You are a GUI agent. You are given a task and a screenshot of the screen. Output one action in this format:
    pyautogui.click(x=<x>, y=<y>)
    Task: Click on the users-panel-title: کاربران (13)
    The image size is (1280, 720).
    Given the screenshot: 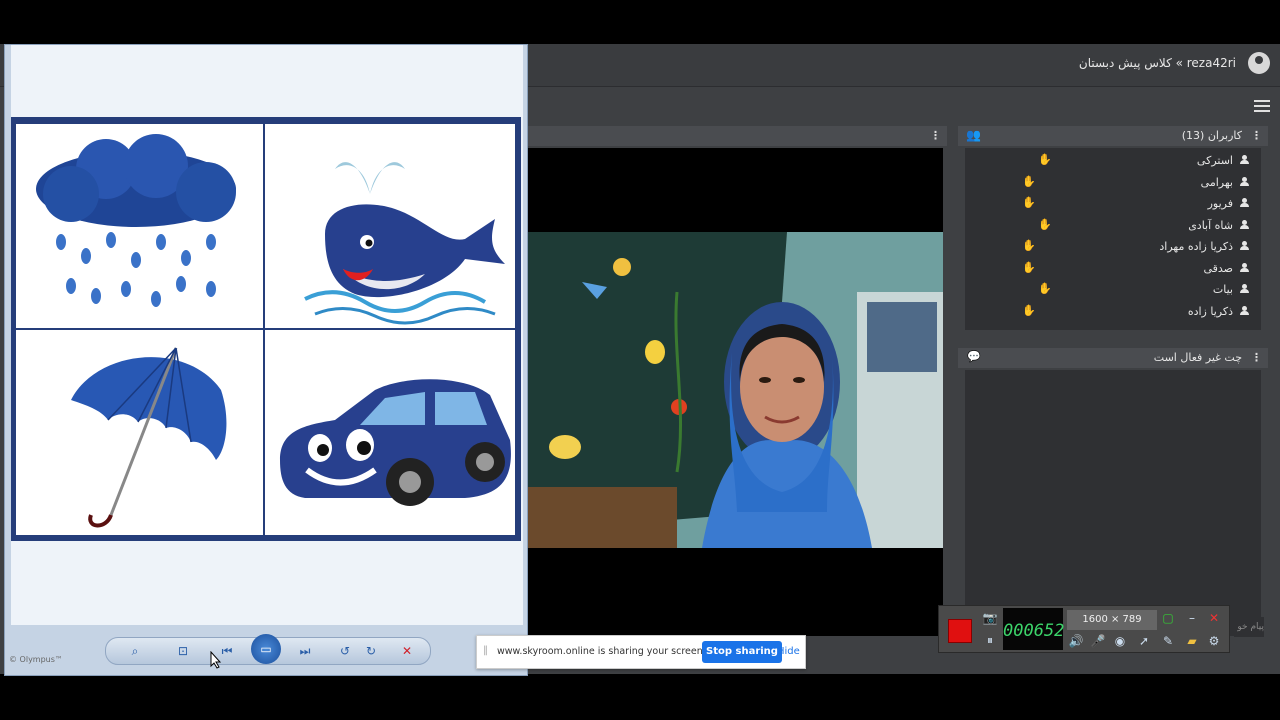 What is the action you would take?
    pyautogui.click(x=1211, y=135)
    